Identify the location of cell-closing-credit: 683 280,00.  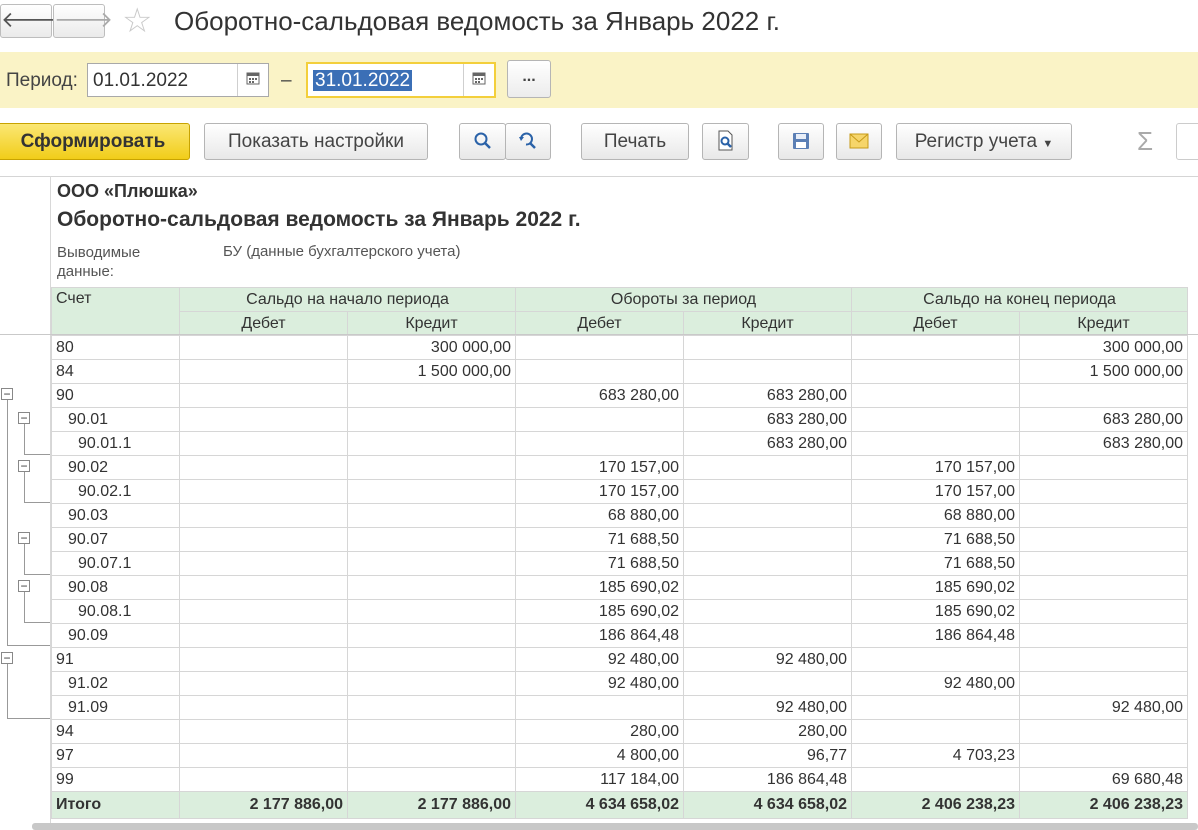
(1103, 419).